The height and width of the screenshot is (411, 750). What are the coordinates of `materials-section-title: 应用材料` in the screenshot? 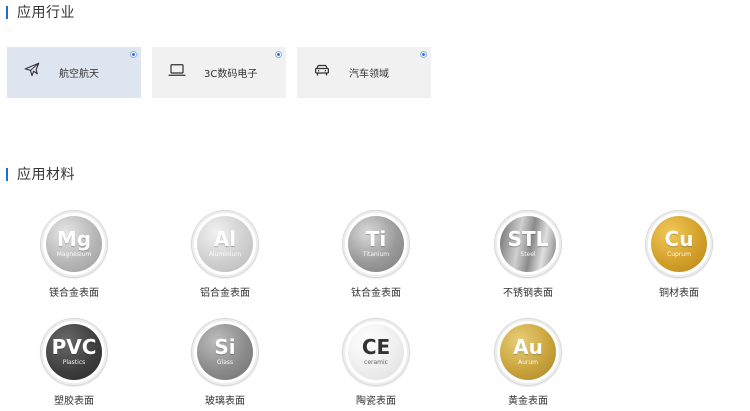 It's located at (40, 174).